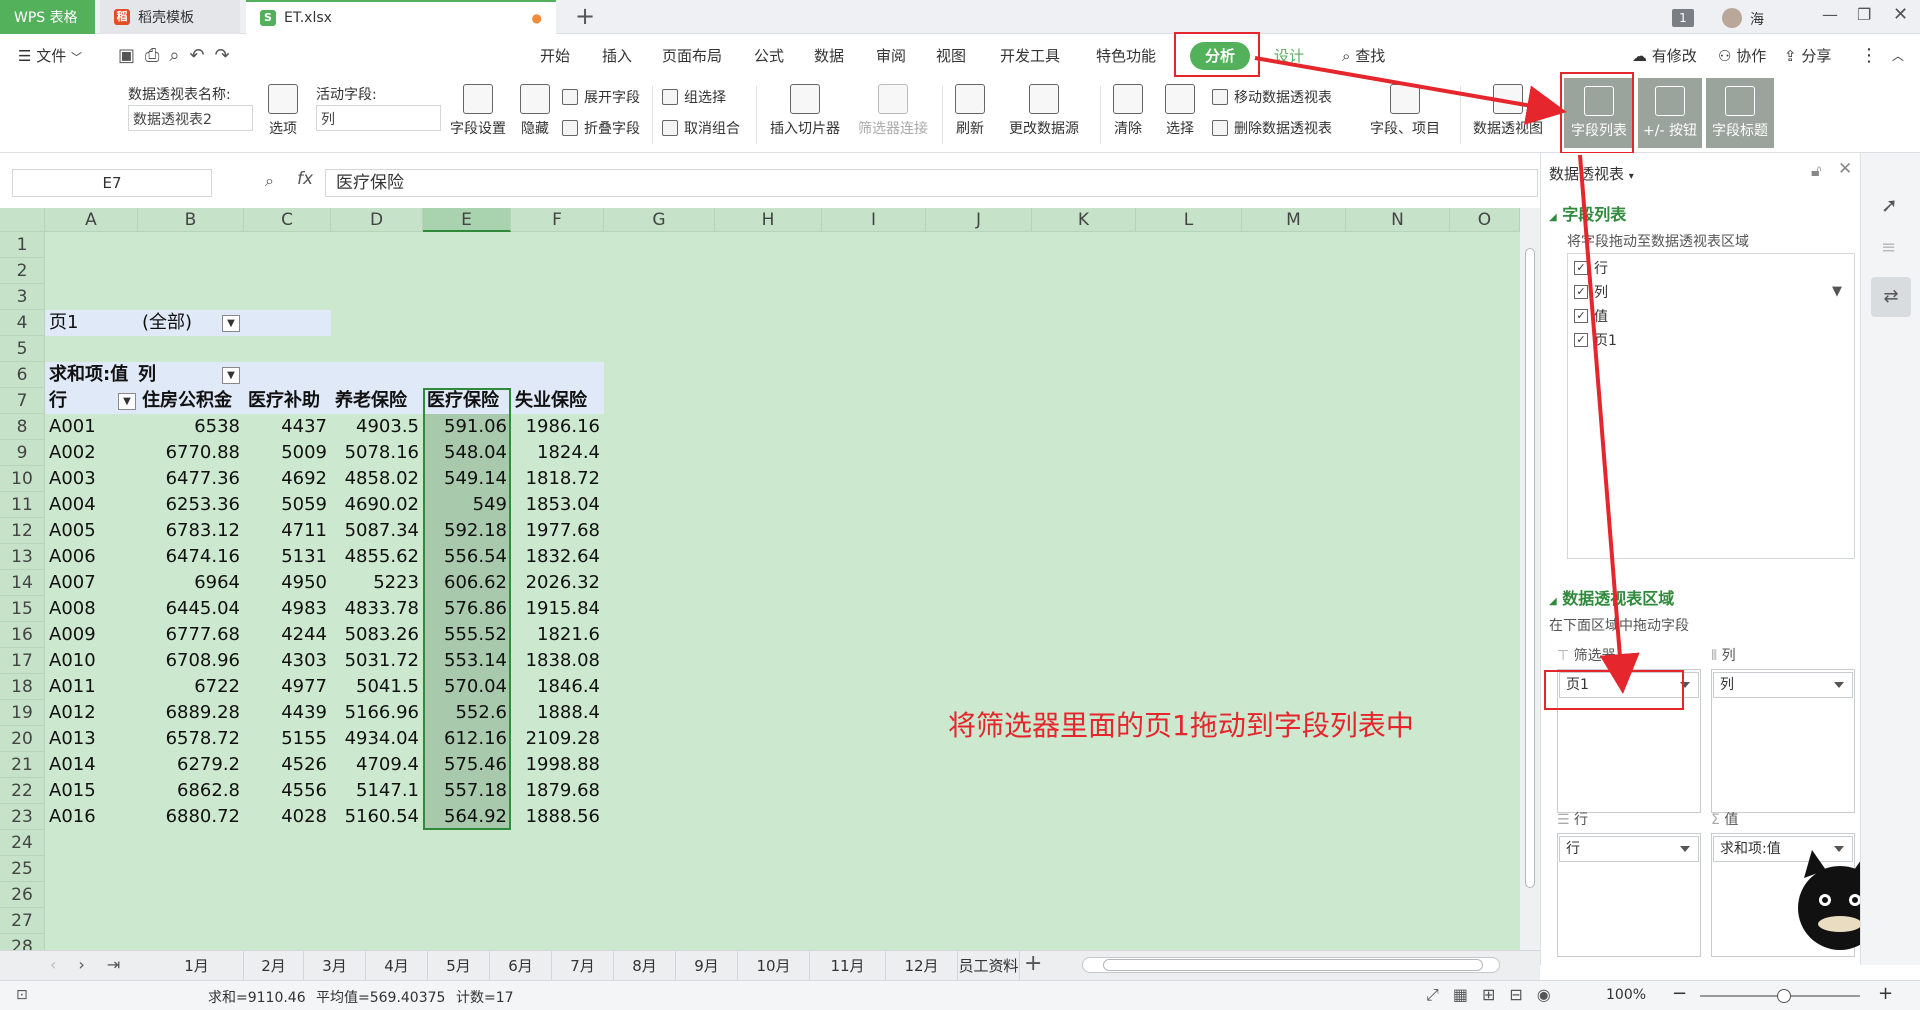  Describe the element at coordinates (22, 453) in the screenshot. I see `row-header-9: 9` at that location.